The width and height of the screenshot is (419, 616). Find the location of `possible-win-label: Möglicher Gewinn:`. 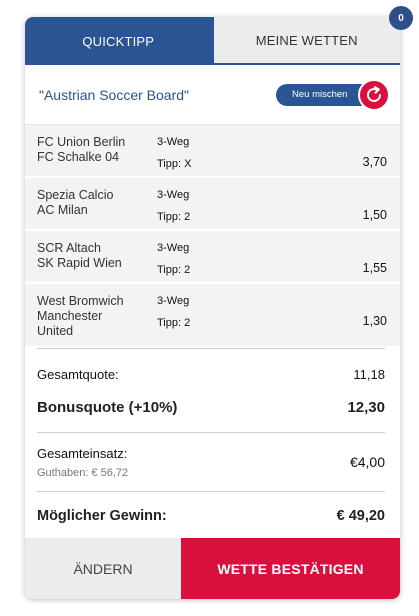

possible-win-label: Möglicher Gewinn: is located at coordinates (102, 516).